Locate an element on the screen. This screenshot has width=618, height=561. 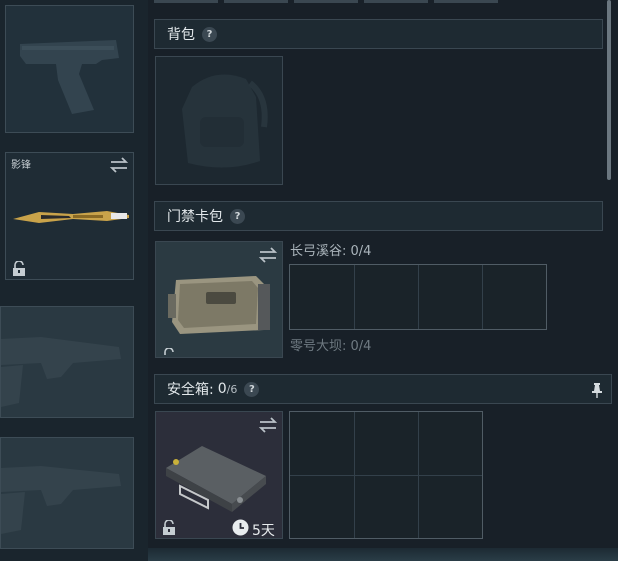
weapon-slot-primary is located at coordinates (67, 362).